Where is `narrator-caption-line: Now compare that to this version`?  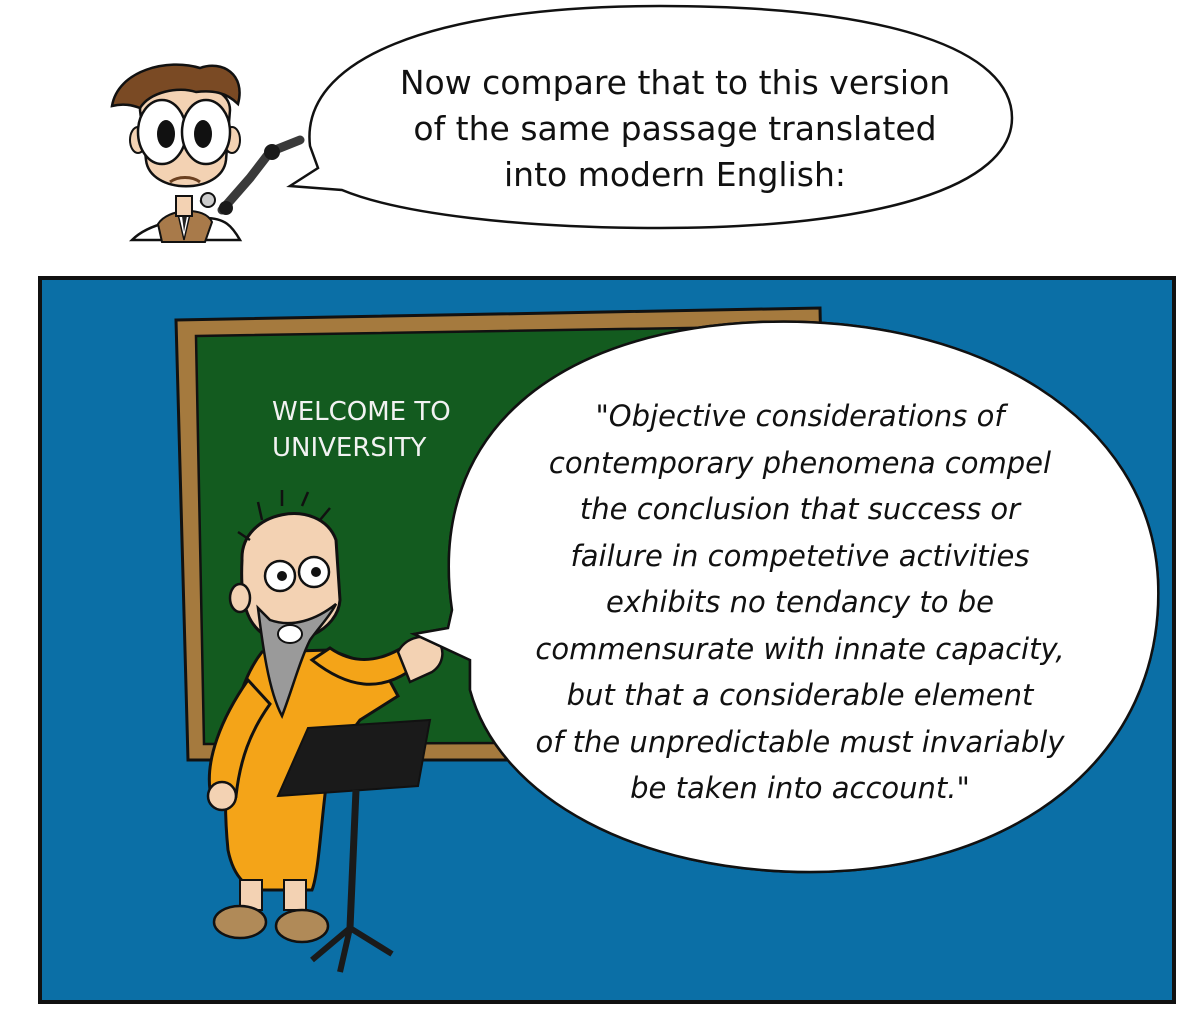
narrator-caption-line: Now compare that to this version is located at coordinates (675, 82).